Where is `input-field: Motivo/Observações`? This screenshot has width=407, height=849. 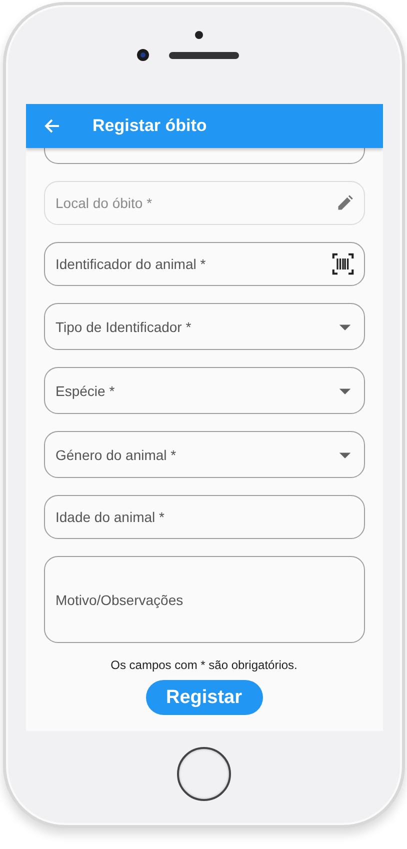 input-field: Motivo/Observações is located at coordinates (204, 599).